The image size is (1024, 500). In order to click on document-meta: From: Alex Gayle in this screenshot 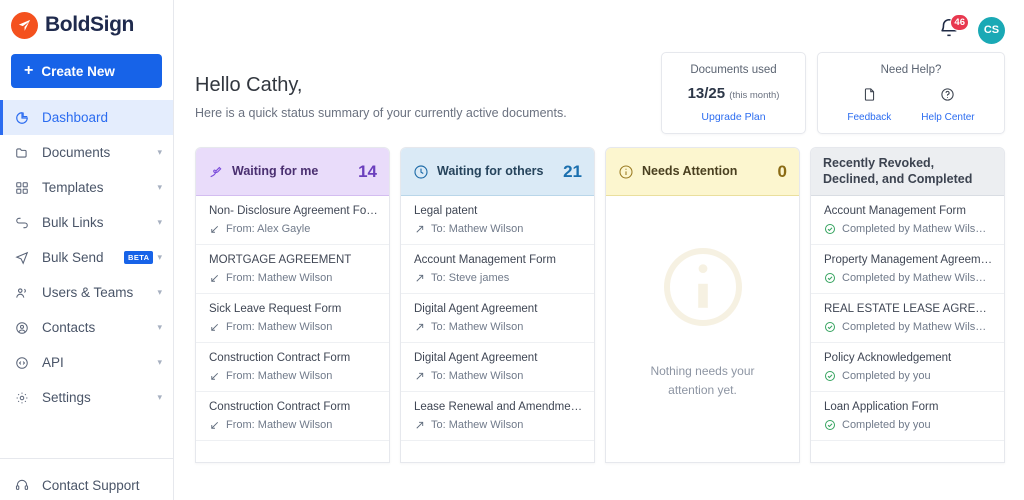, I will do `click(293, 229)`.